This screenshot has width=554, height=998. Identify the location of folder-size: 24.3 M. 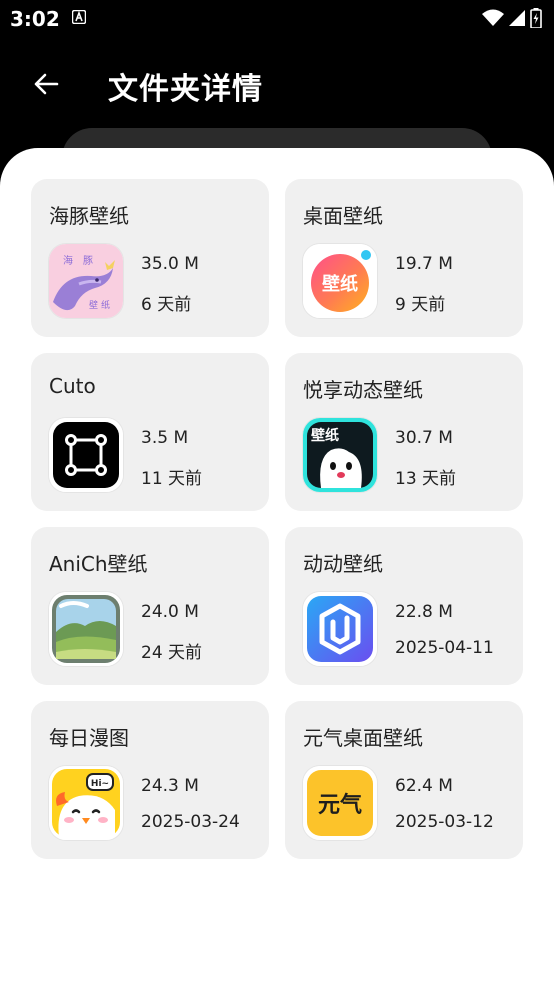
(170, 786).